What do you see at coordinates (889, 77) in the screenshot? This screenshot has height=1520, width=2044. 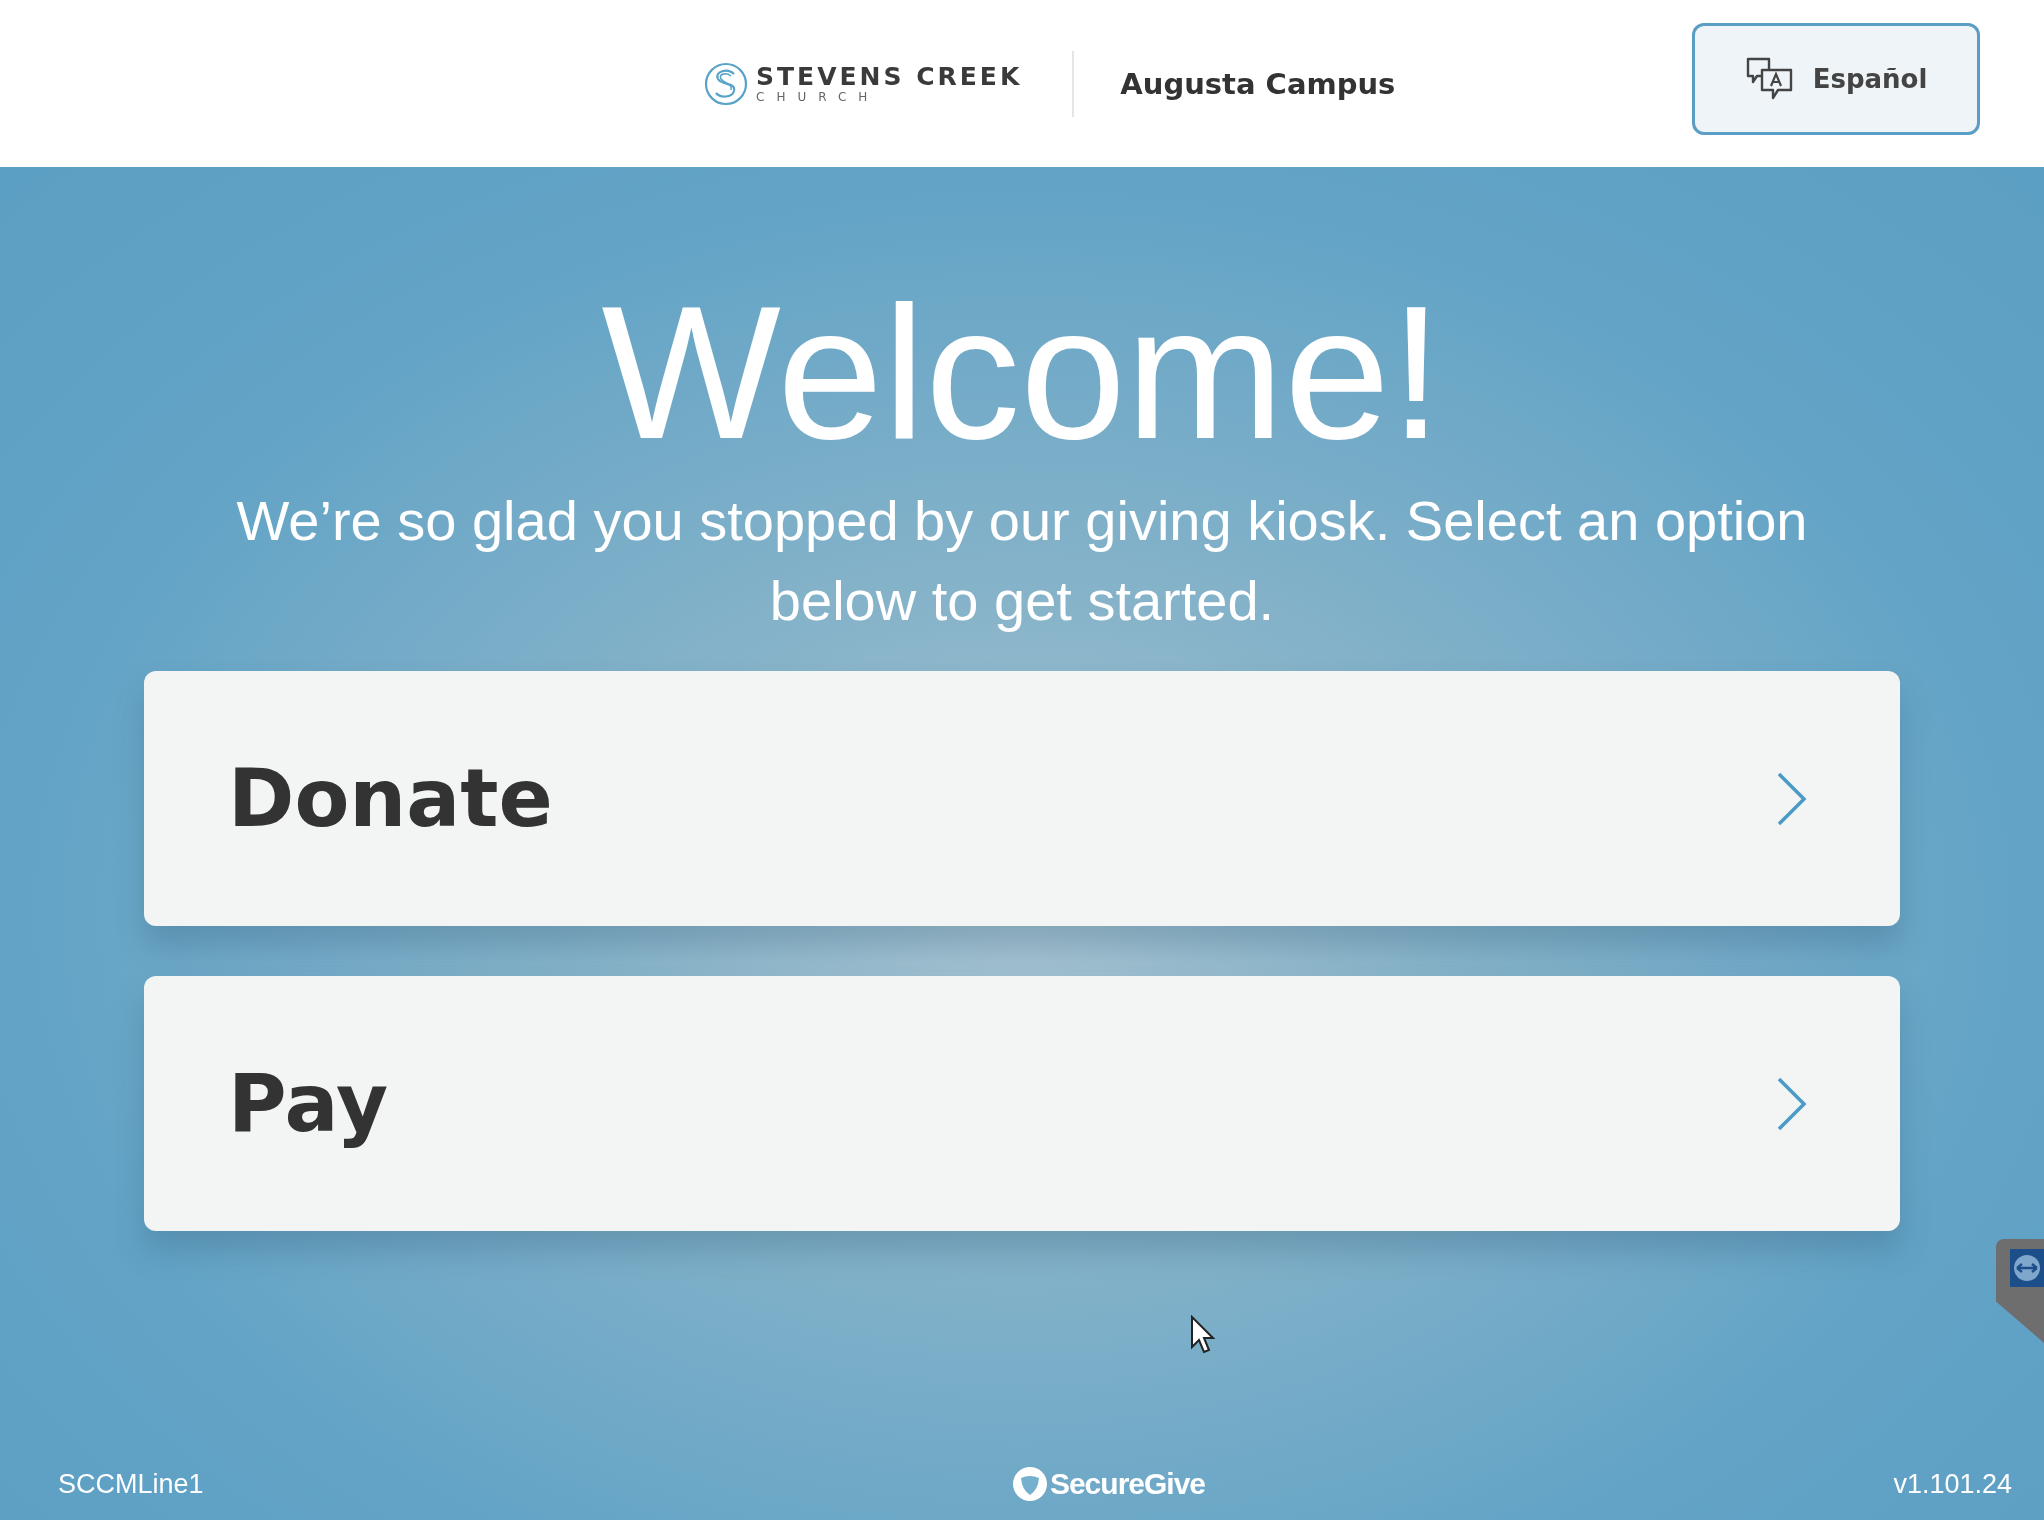 I see `logo-name: STEVENS CREEK` at bounding box center [889, 77].